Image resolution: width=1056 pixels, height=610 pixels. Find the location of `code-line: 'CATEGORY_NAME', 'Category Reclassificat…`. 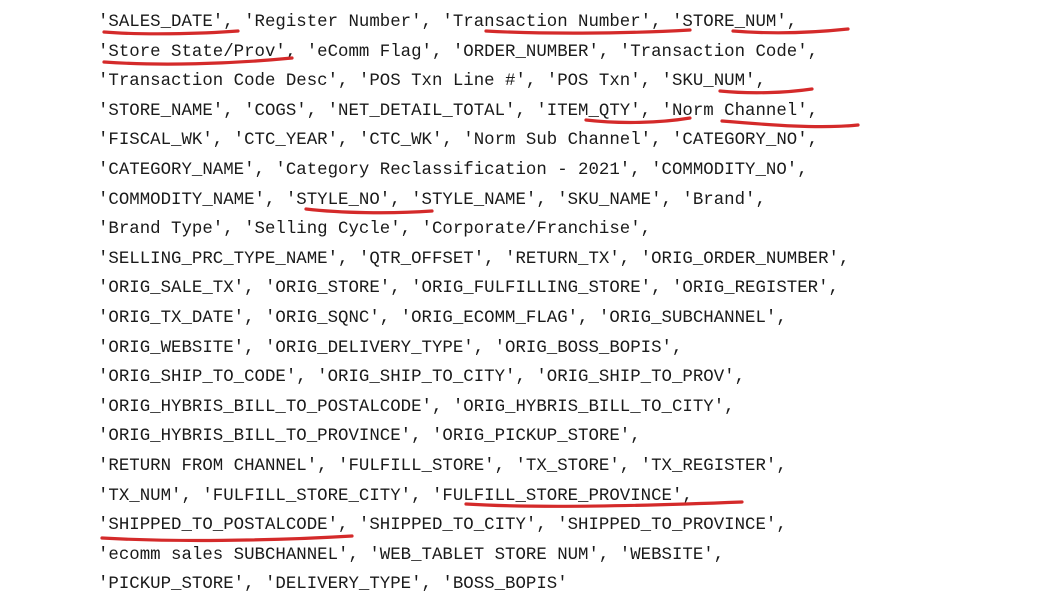

code-line: 'CATEGORY_NAME', 'Category Reclassificat… is located at coordinates (453, 170).